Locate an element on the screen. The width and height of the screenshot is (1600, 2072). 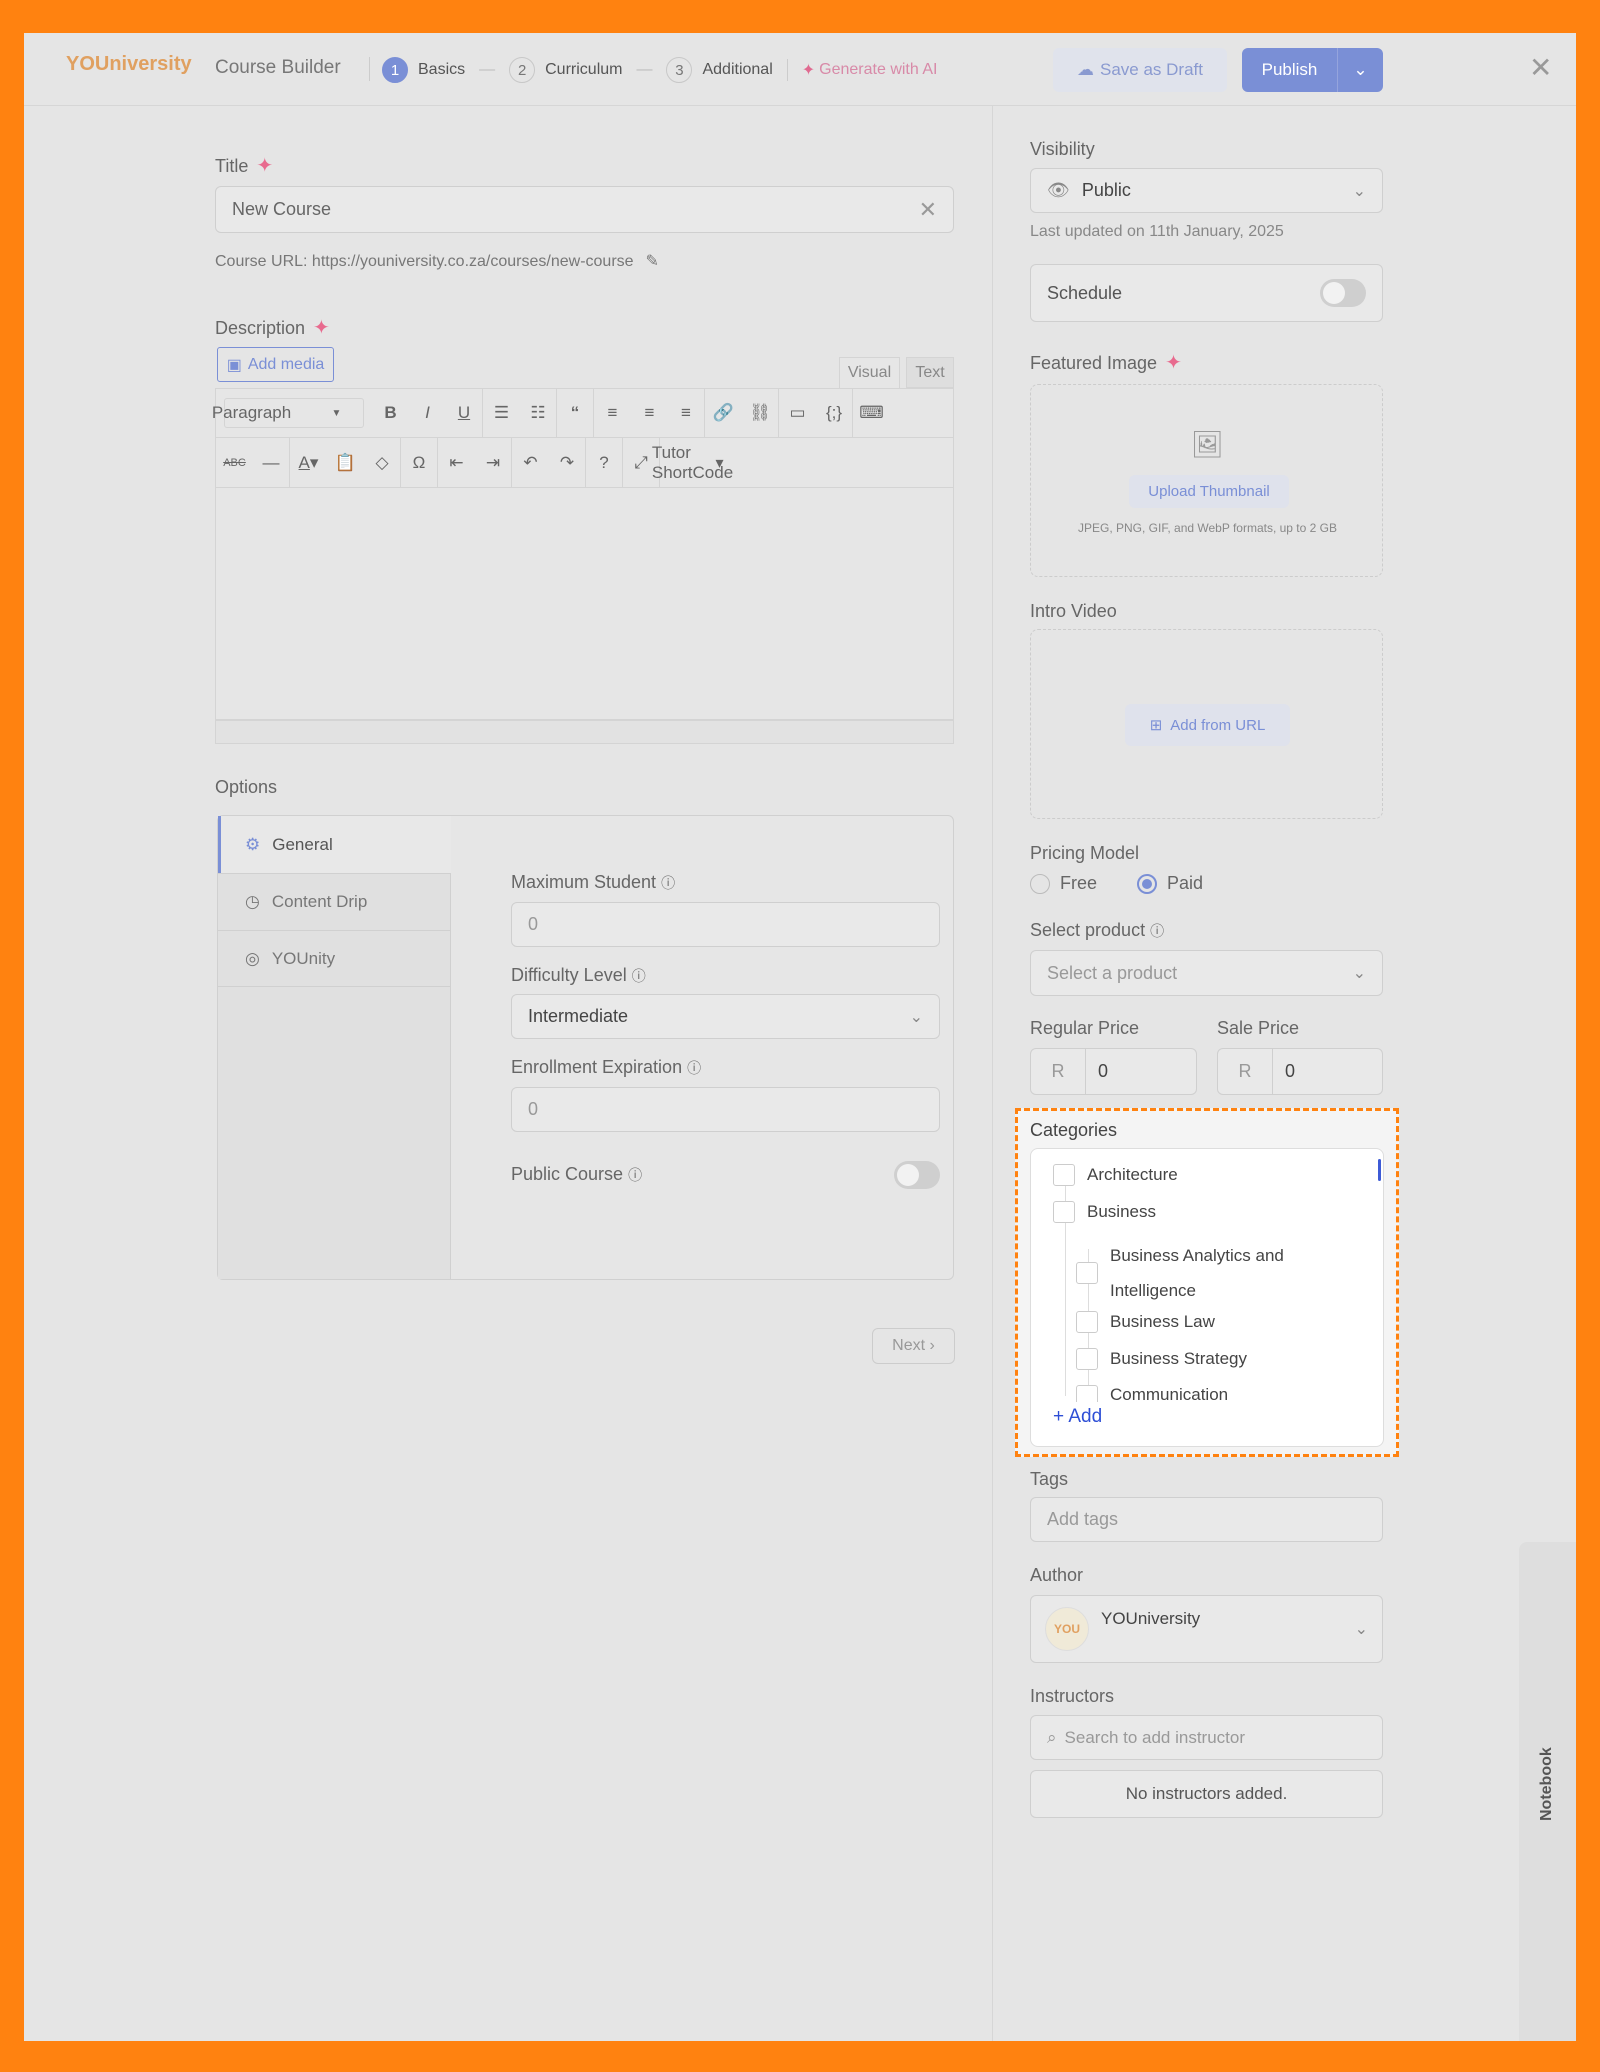
sale-price-label: Sale Price is located at coordinates (1258, 1028).